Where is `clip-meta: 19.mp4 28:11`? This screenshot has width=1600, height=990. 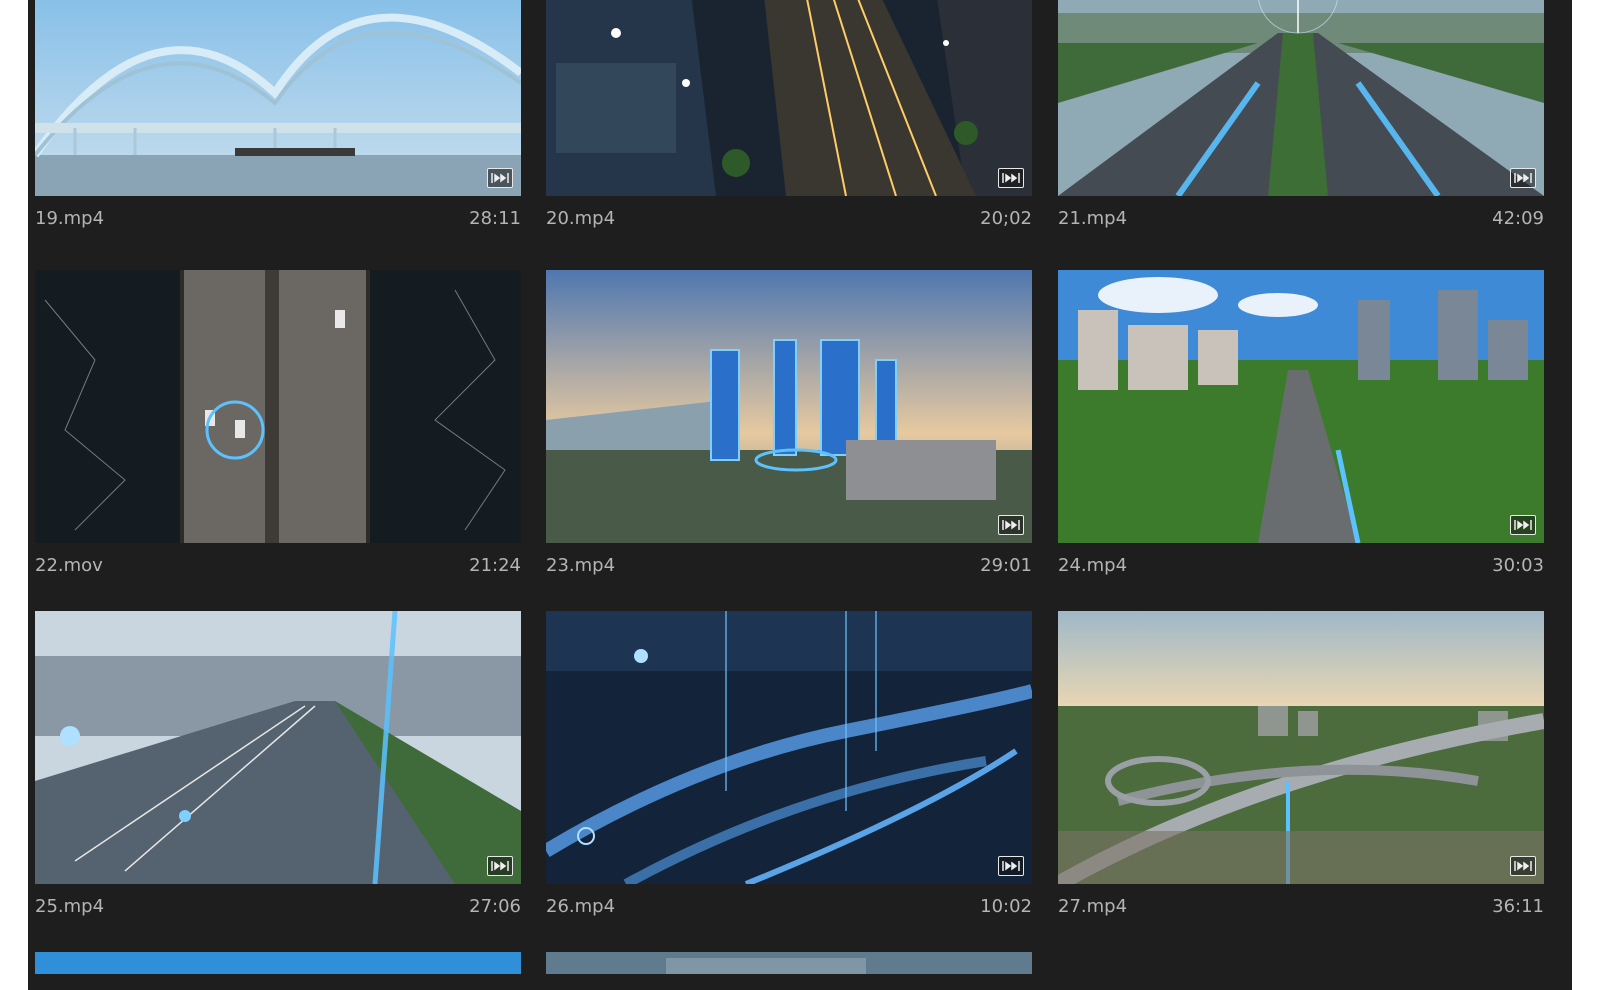 clip-meta: 19.mp4 28:11 is located at coordinates (278, 220).